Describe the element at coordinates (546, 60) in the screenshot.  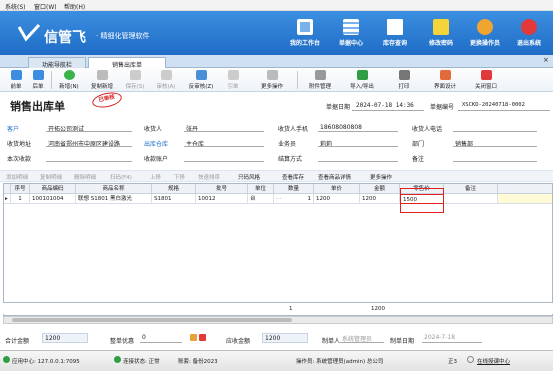
I see `close-tab-icon: ×` at that location.